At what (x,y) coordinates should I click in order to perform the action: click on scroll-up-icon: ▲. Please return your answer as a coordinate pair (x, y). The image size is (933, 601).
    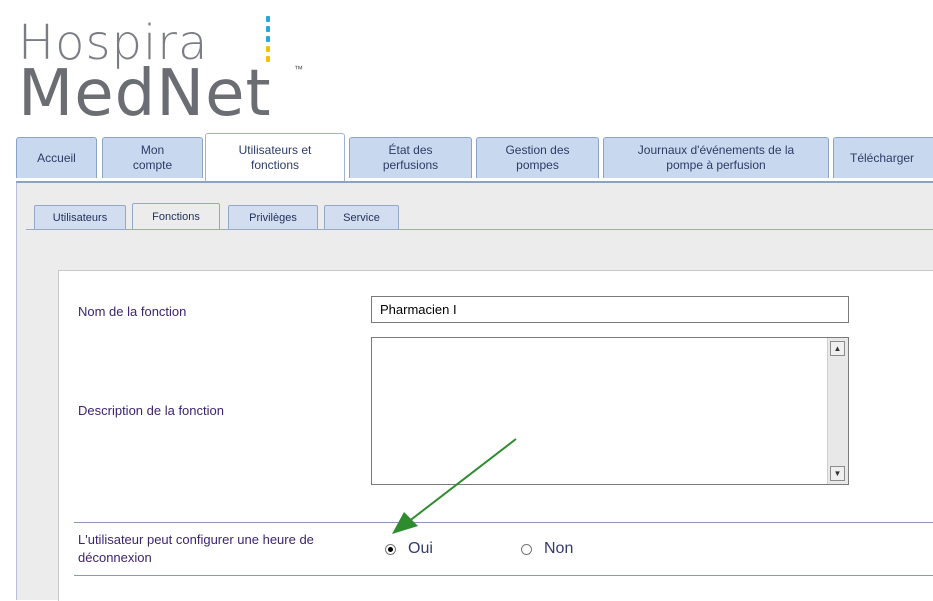
    Looking at the image, I should click on (837, 348).